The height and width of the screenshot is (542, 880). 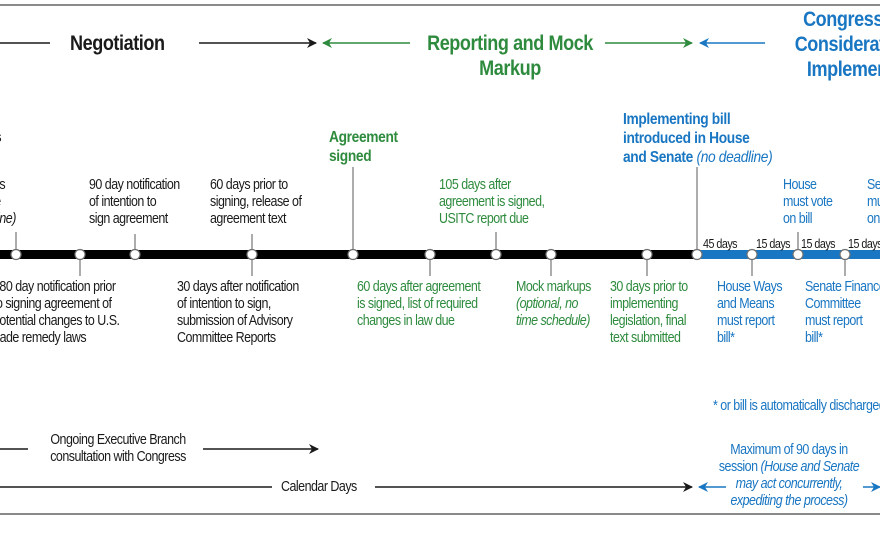 What do you see at coordinates (842, 287) in the screenshot?
I see `event-senate-finance-line1: Senate Finance` at bounding box center [842, 287].